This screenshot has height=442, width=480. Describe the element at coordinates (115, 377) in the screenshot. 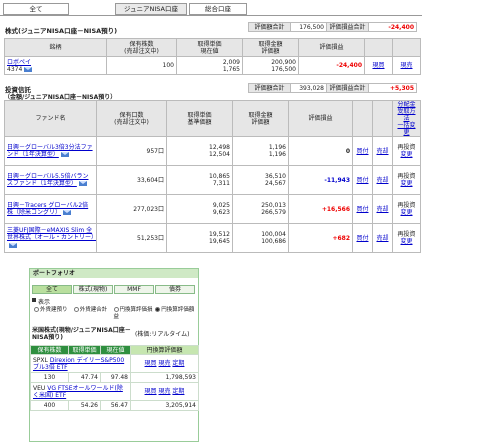

I see `us-price: 97.48` at that location.